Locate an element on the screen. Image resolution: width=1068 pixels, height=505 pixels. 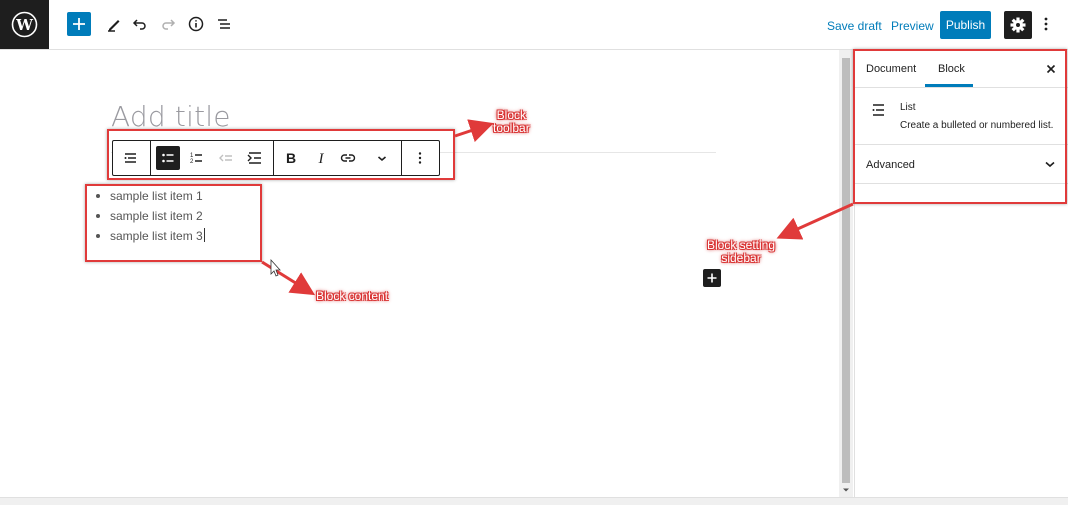
scroll-down-arrow-icon is located at coordinates (846, 490).